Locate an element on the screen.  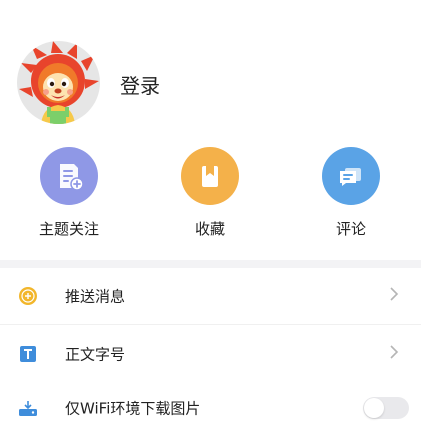
font-size-icon is located at coordinates (28, 354).